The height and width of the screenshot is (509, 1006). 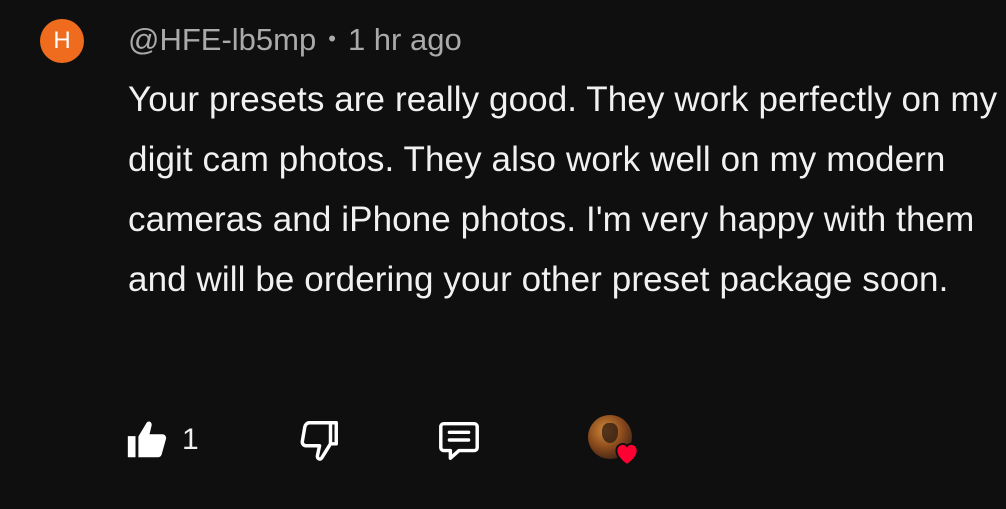 I want to click on comment-actions: 1, so click(x=383, y=440).